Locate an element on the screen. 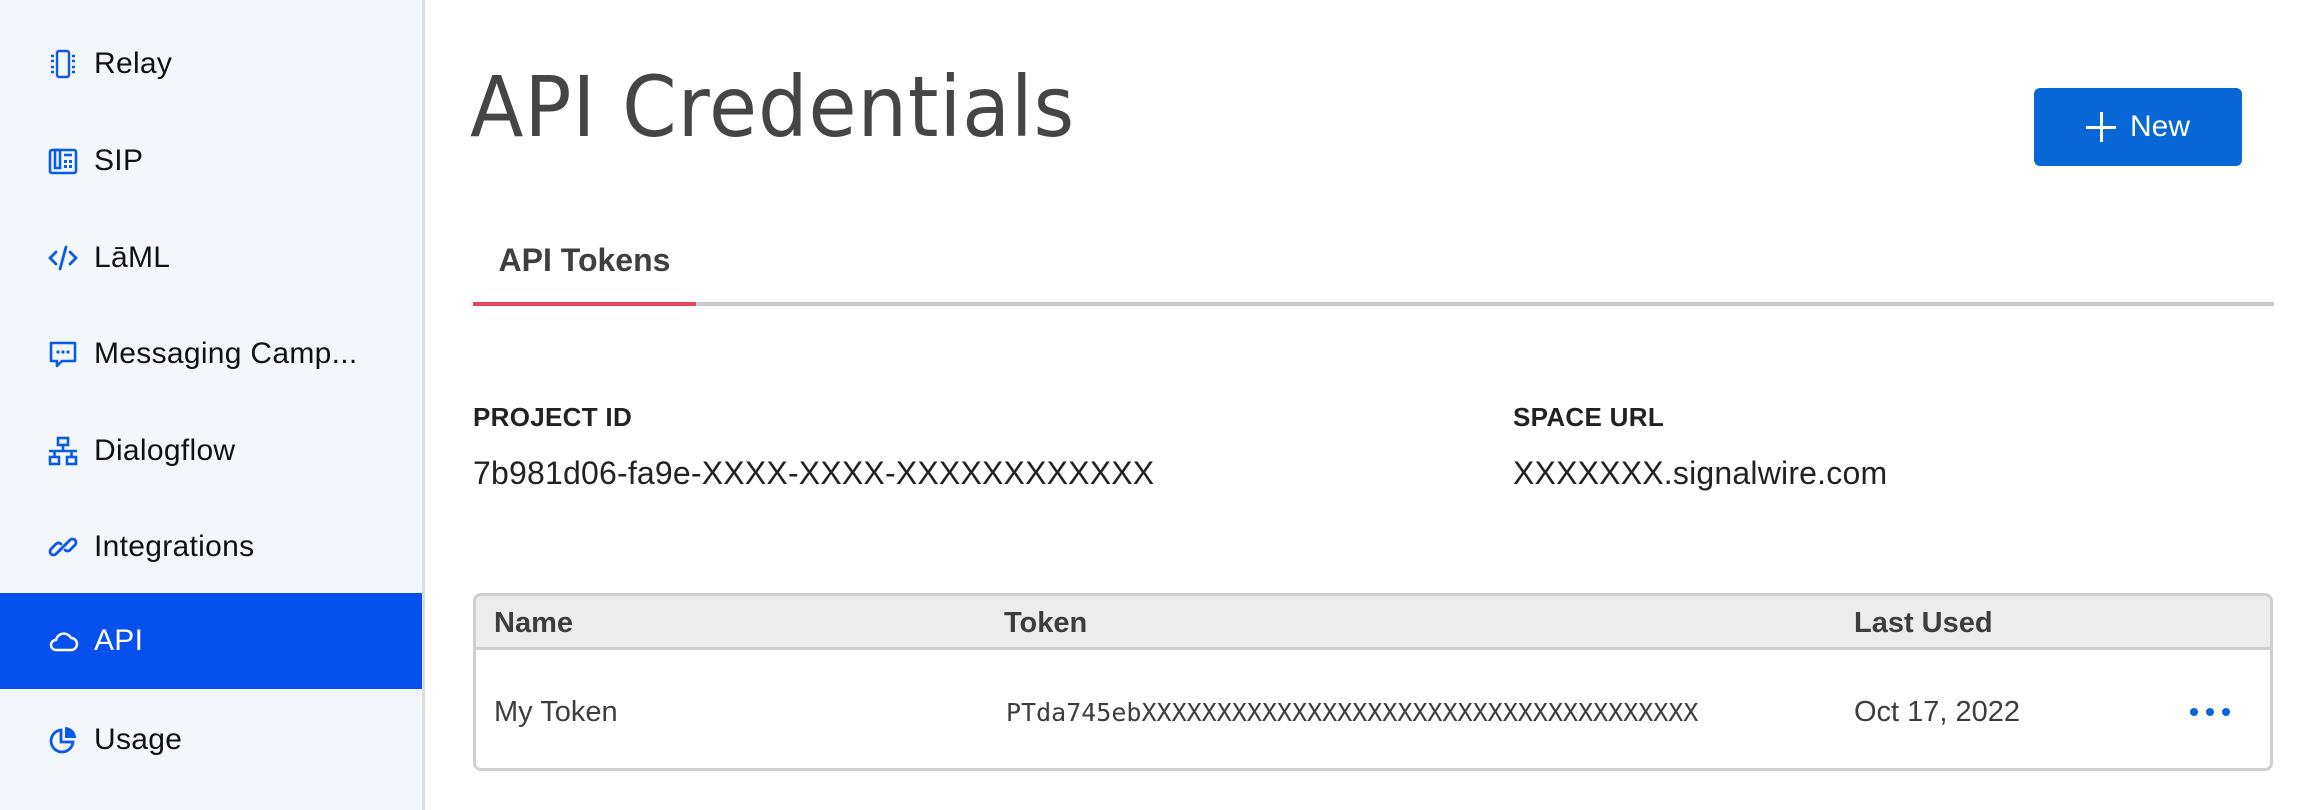 The height and width of the screenshot is (810, 2316). page-title: API Credentials is located at coordinates (773, 107).